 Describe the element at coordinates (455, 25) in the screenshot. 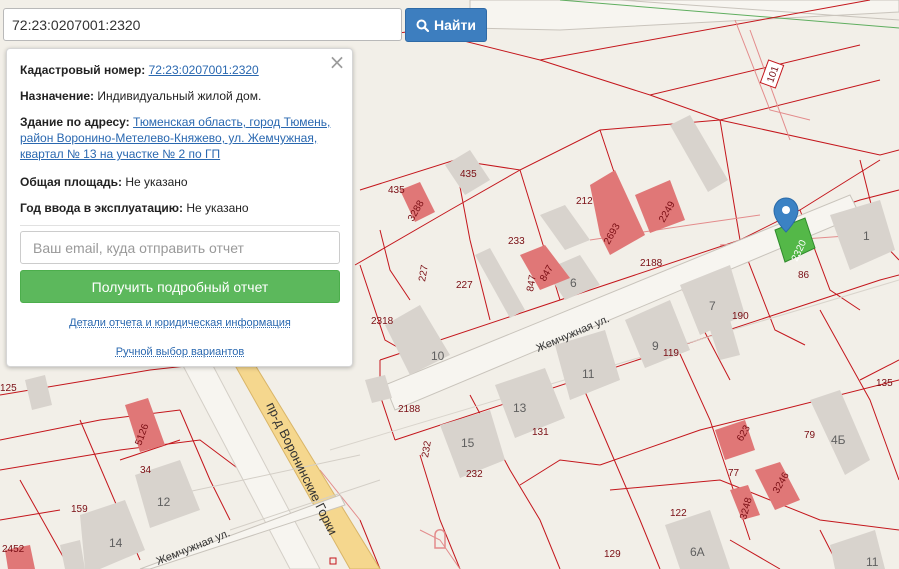

I see `search-button-label: Найти` at that location.